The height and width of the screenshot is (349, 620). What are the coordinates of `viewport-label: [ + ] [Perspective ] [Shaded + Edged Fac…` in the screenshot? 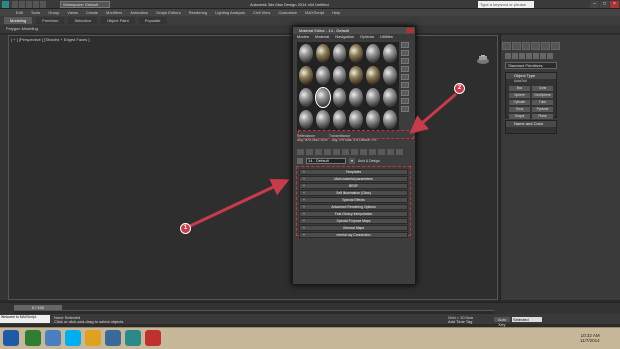 It's located at (50, 39).